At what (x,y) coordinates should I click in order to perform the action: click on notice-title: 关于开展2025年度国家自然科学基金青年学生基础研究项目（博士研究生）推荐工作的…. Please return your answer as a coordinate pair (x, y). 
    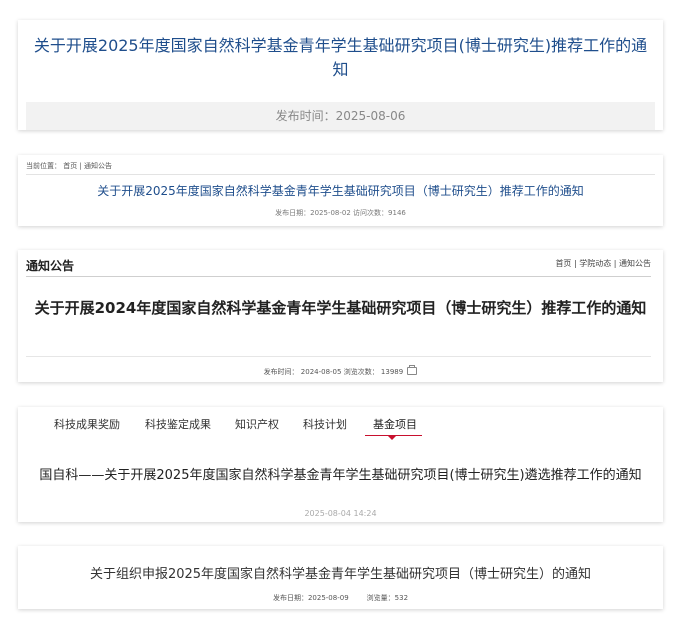
    Looking at the image, I should click on (340, 191).